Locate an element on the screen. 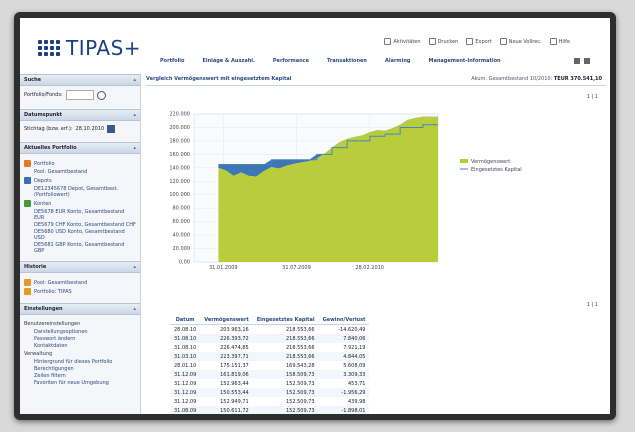 The image size is (635, 432). nav-einlage: Einlage & Auszahl. is located at coordinates (228, 61).